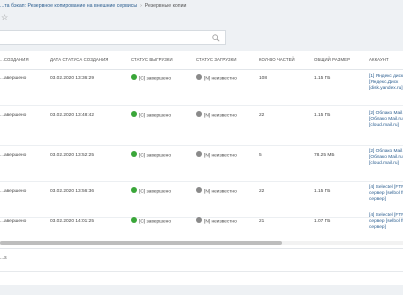 Image resolution: width=403 pixels, height=295 pixels. What do you see at coordinates (260, 155) in the screenshot?
I see `parts-cell: 5` at bounding box center [260, 155].